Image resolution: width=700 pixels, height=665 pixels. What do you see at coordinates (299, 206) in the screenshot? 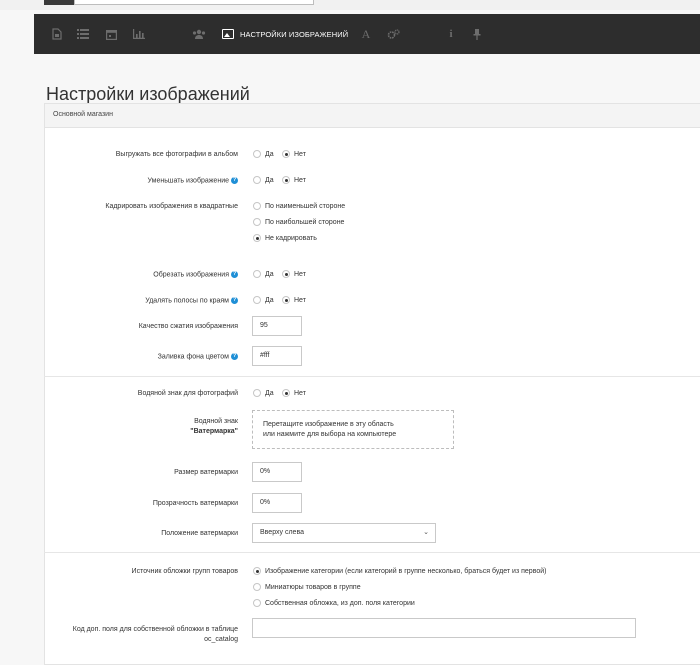
I see `crop-option-smallest: По наименьшей стороне` at bounding box center [299, 206].